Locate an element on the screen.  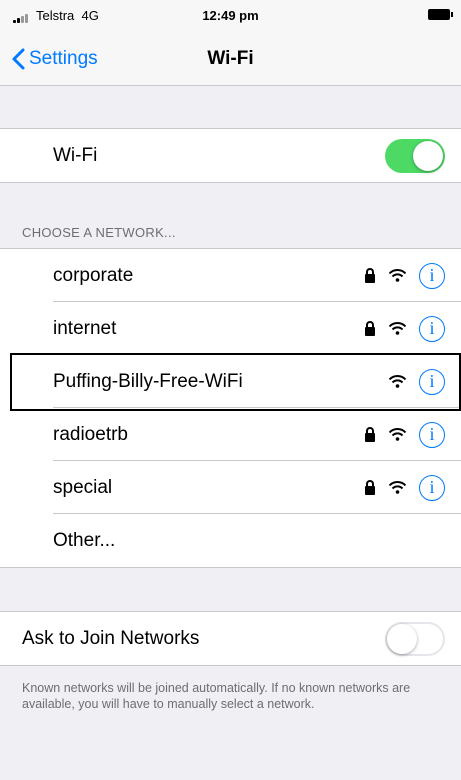
network-row-radioetrb: radioetrb i is located at coordinates (230, 434).